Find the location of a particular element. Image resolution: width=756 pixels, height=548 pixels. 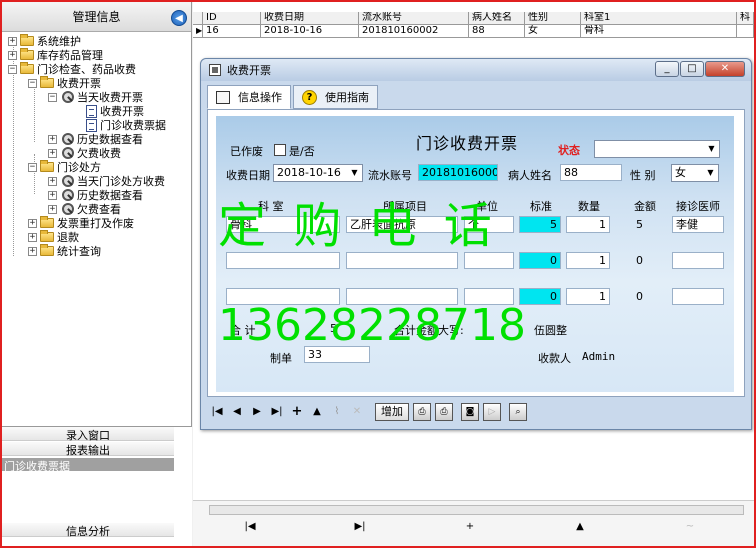

row2-doctor-field is located at coordinates (698, 260).